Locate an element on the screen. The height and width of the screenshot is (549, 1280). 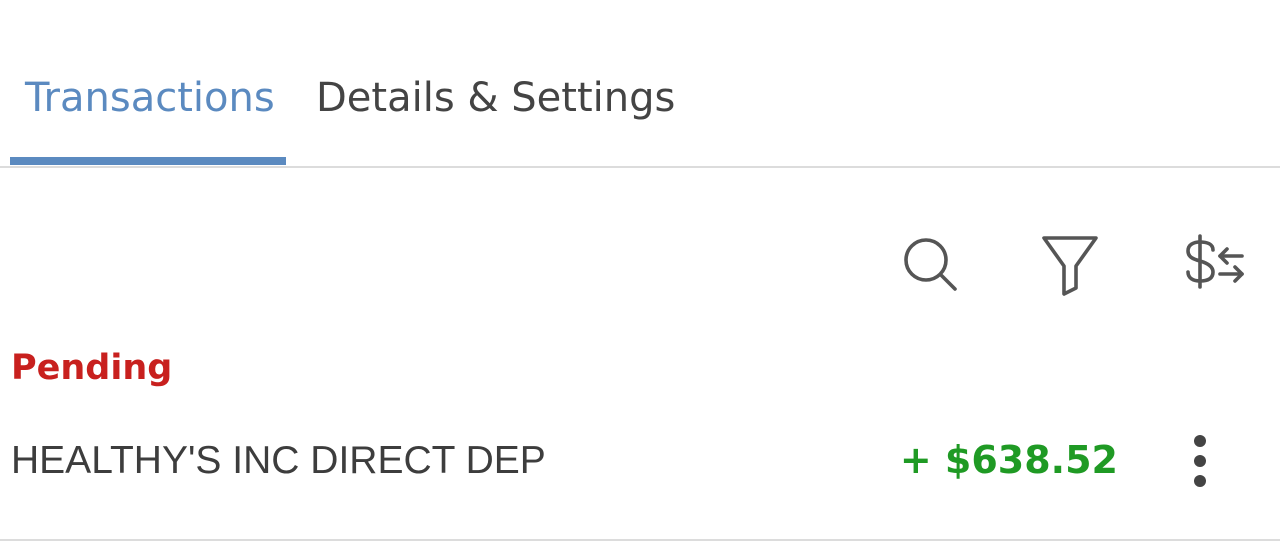
tab-details-settings: Details & Settings is located at coordinates (495, 98).